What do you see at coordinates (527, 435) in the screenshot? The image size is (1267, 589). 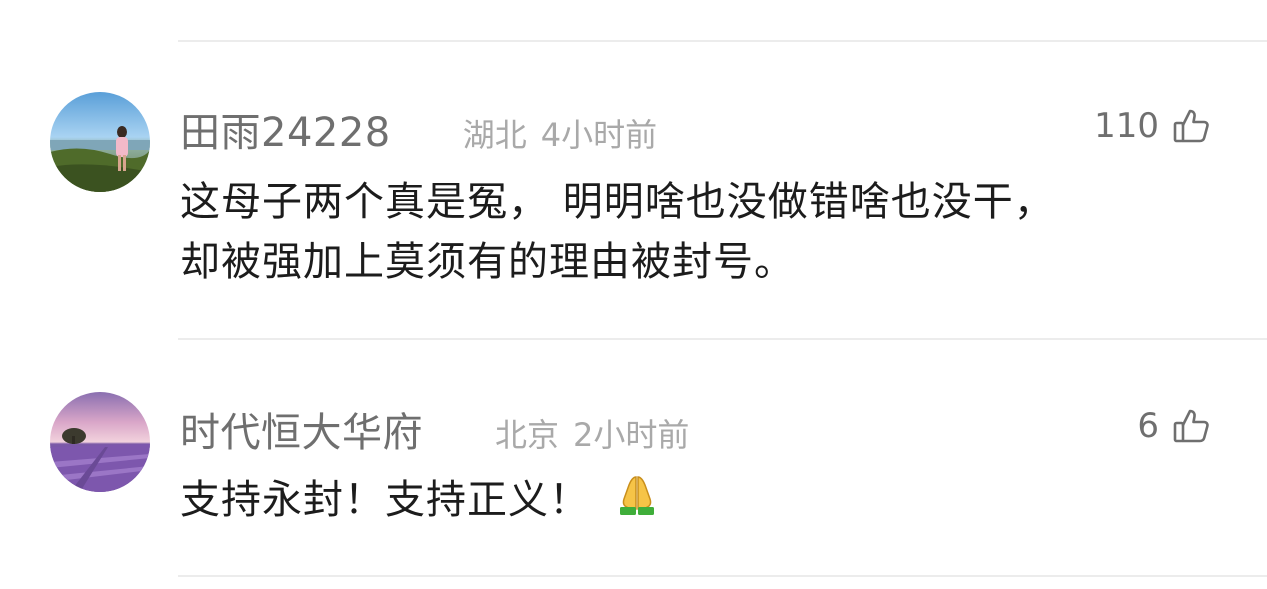 I see `location: 北京` at bounding box center [527, 435].